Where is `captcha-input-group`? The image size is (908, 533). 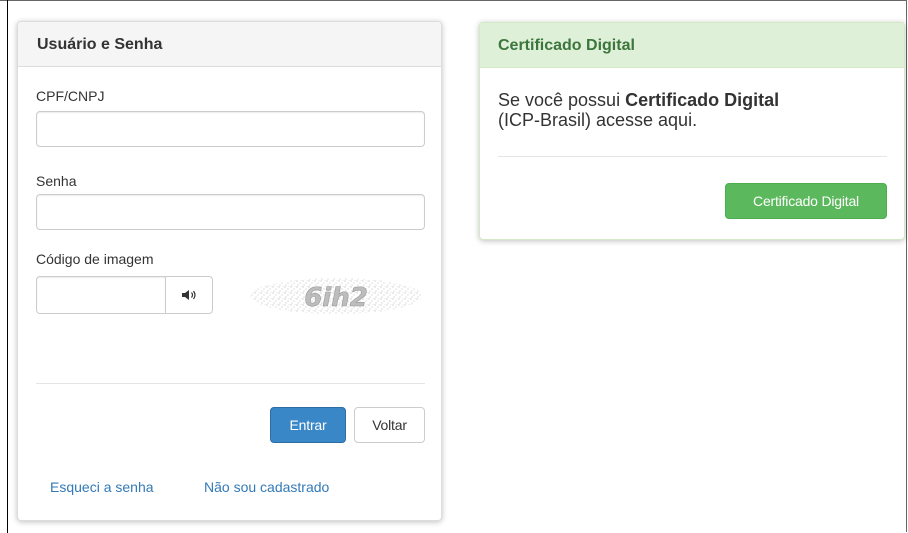
captcha-input-group is located at coordinates (124, 295).